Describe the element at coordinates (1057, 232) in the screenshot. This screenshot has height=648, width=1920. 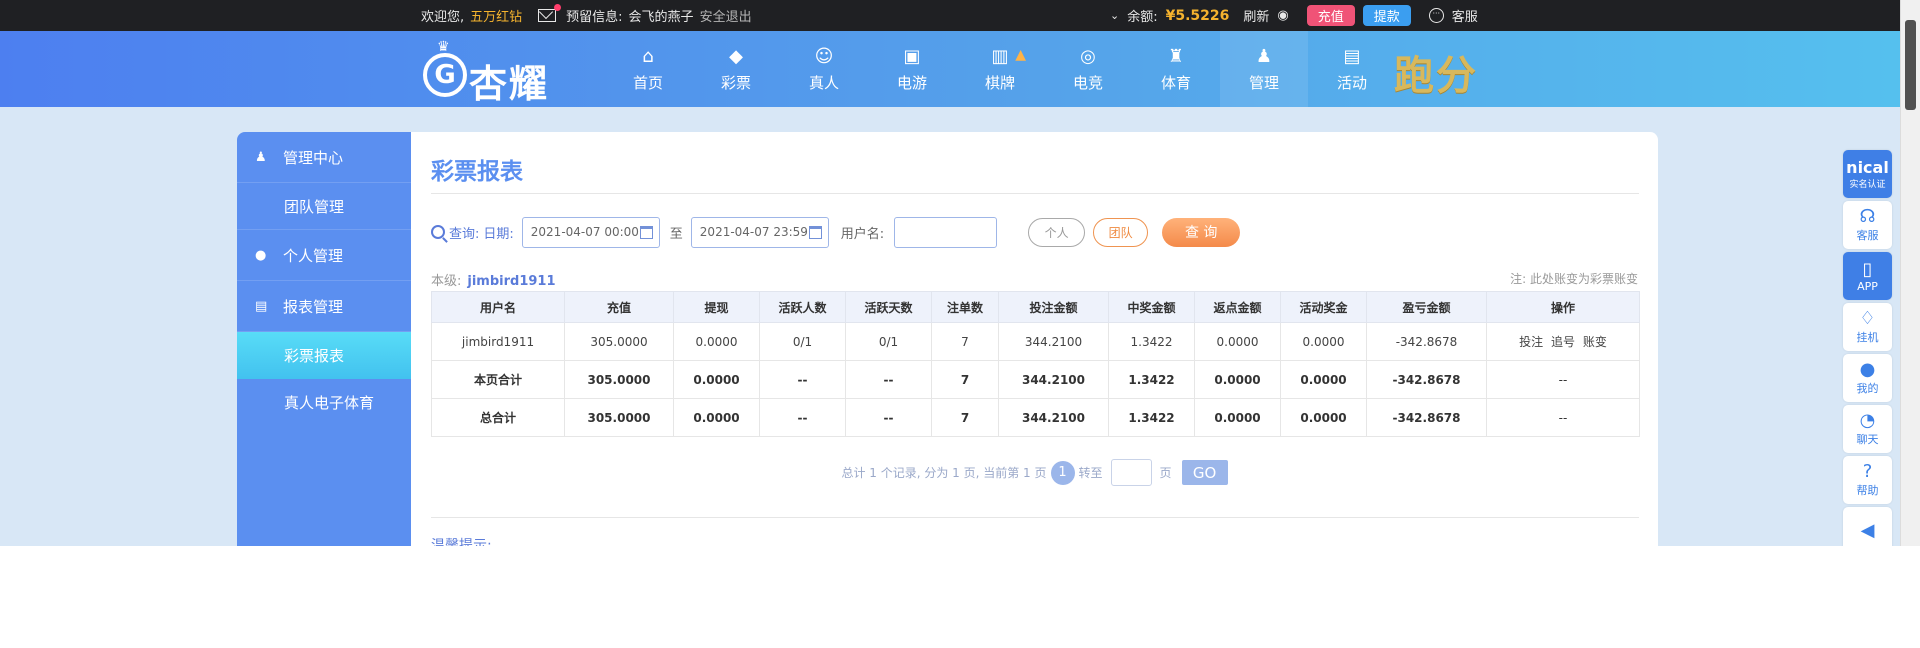
I see `personal-button: 个人` at that location.